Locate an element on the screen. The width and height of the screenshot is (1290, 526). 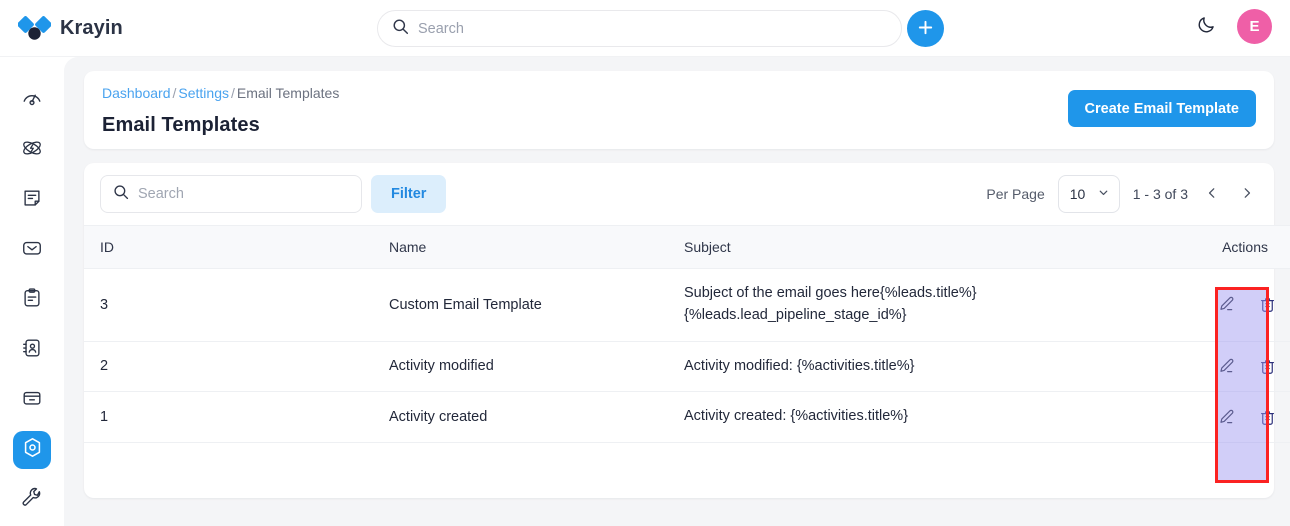
sidebar-item-configuration is located at coordinates (32, 500).